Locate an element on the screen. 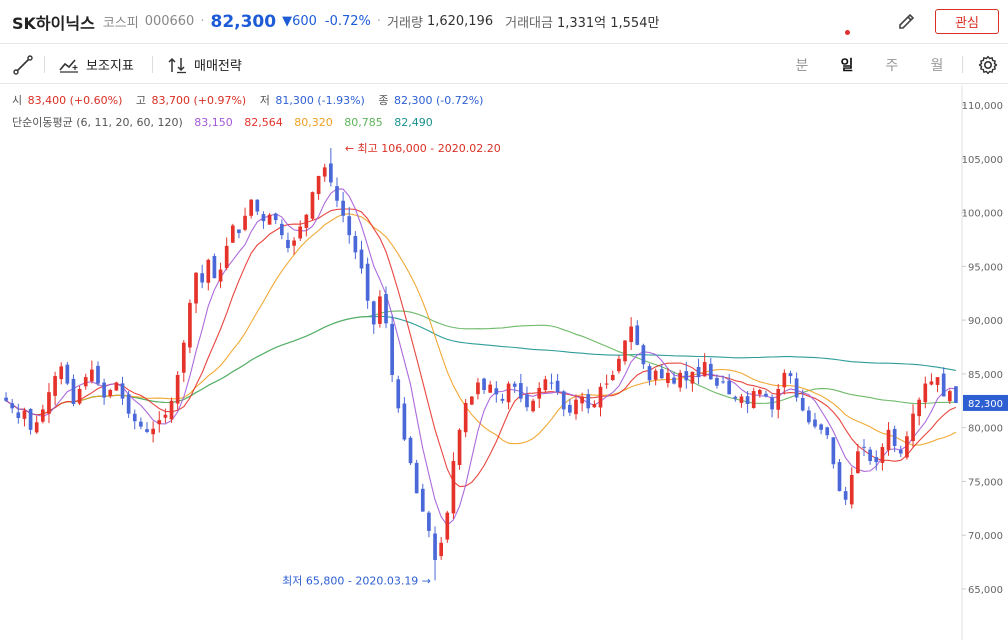  period-month-tab: 월 is located at coordinates (937, 64).